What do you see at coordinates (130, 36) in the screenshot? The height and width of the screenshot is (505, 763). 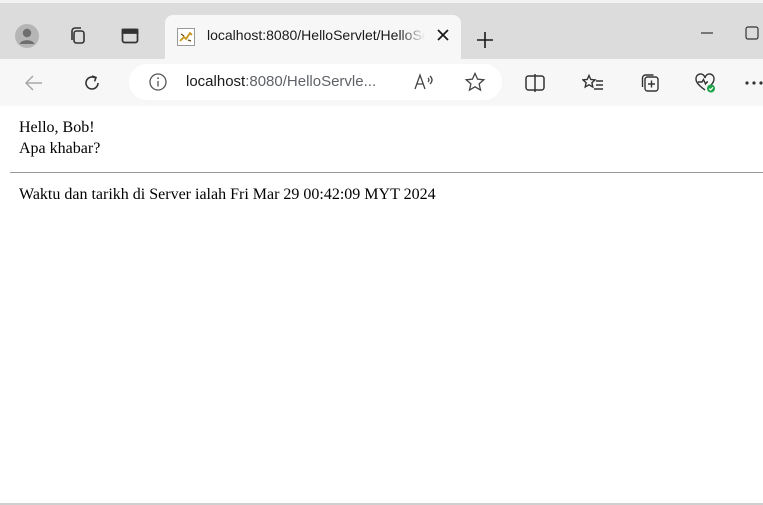 I see `tab-actions-icon` at bounding box center [130, 36].